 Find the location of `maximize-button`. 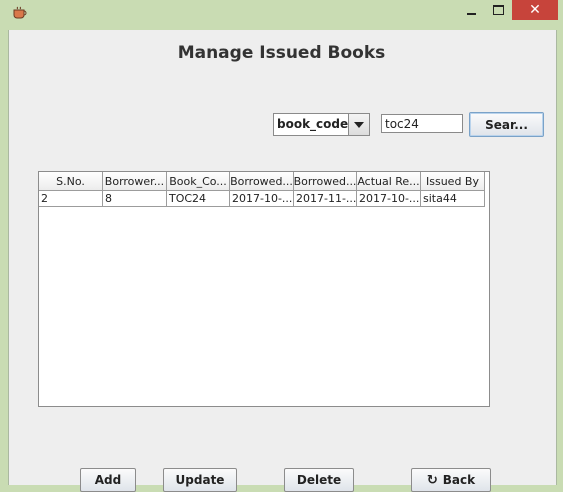

maximize-button is located at coordinates (498, 10).